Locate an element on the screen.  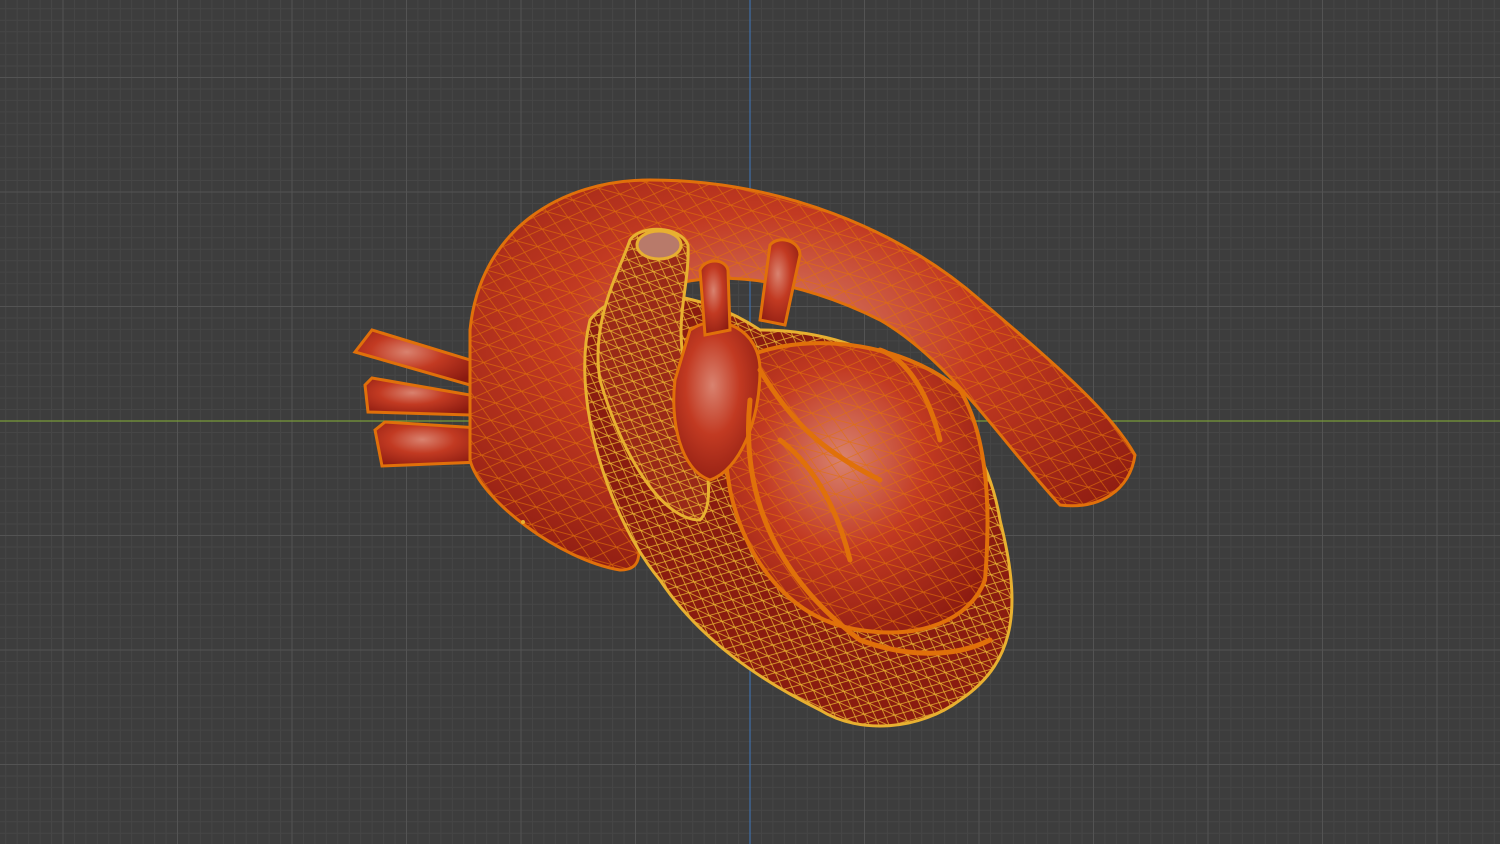
left-vessels is located at coordinates (417, 398).